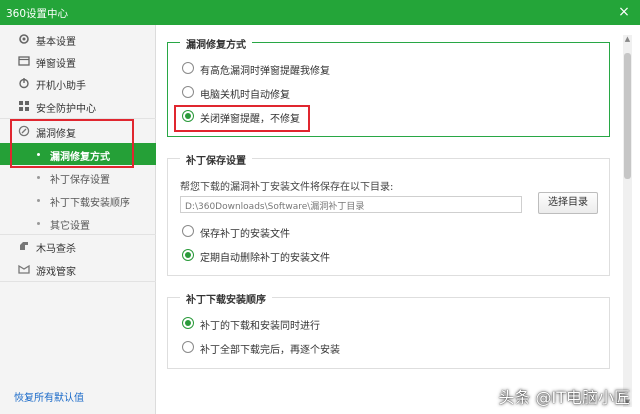 The image size is (640, 414). Describe the element at coordinates (245, 95) in the screenshot. I see `radio-label: 电脑关机时自动修复` at that location.